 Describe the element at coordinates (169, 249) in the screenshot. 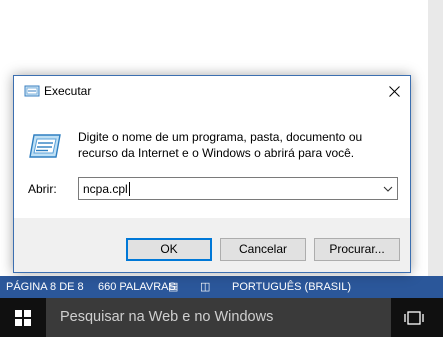

I see `ok-button: OK` at that location.